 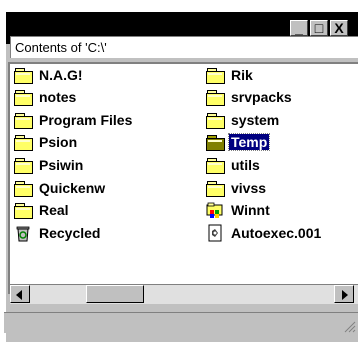 What do you see at coordinates (249, 188) in the screenshot?
I see `item-label: vivss` at bounding box center [249, 188].